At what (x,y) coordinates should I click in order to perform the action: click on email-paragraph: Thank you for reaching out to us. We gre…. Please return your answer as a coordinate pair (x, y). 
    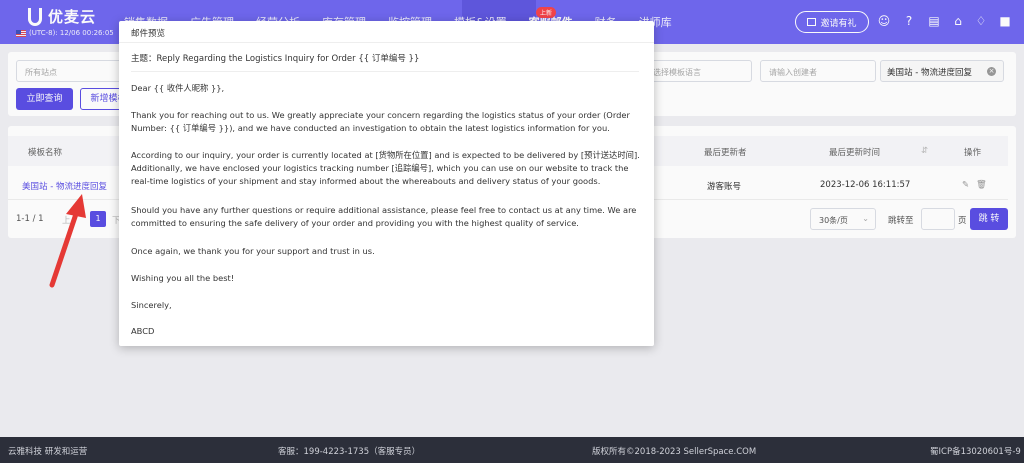
    Looking at the image, I should click on (380, 121).